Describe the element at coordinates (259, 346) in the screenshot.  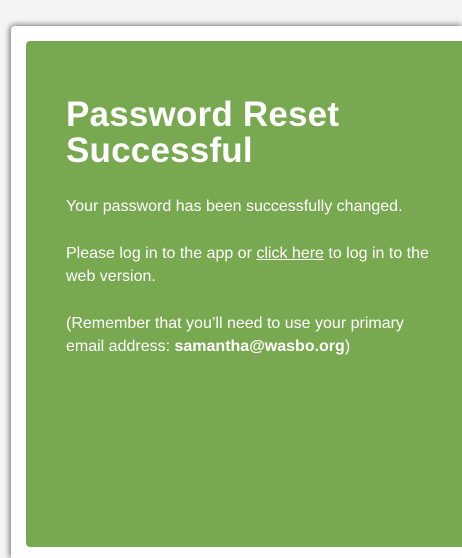
I see `primary-email: samantha@wasbo.org` at that location.